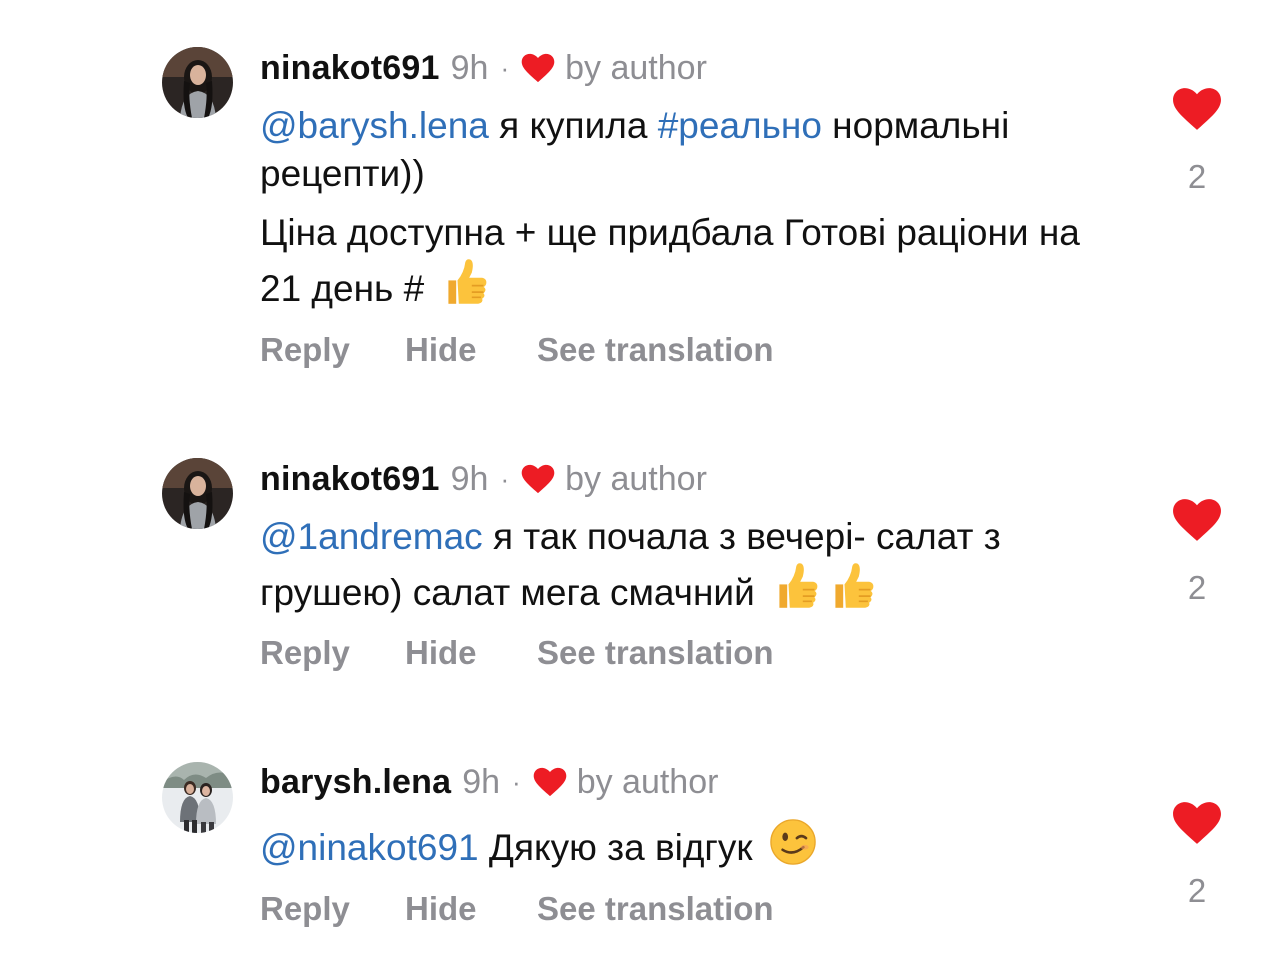 This screenshot has width=1280, height=972. I want to click on mention-link: @1andremac, so click(371, 536).